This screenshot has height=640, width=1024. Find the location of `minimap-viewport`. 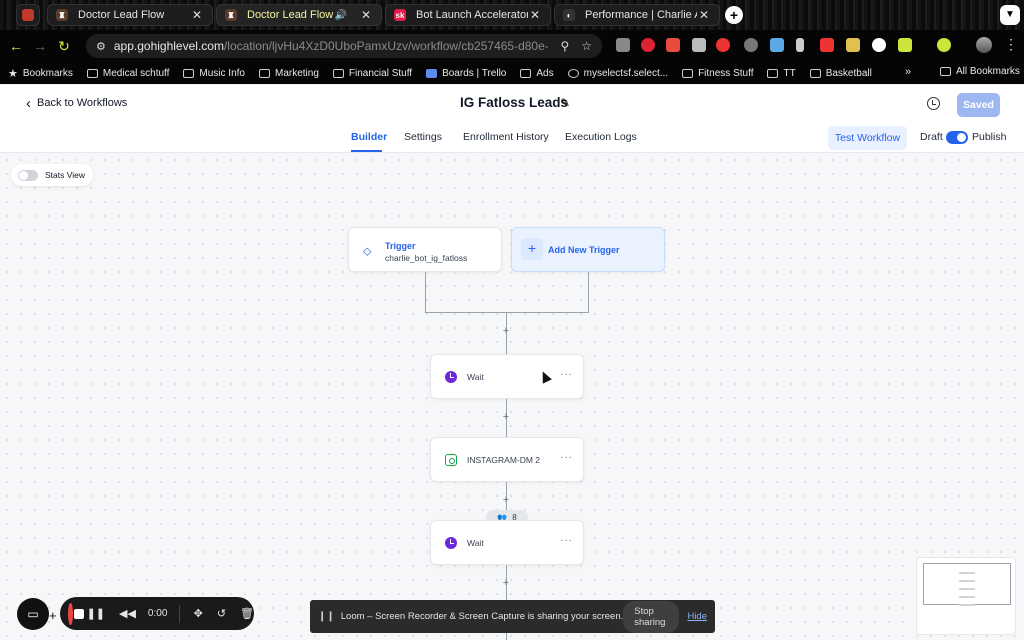

minimap-viewport is located at coordinates (967, 584).